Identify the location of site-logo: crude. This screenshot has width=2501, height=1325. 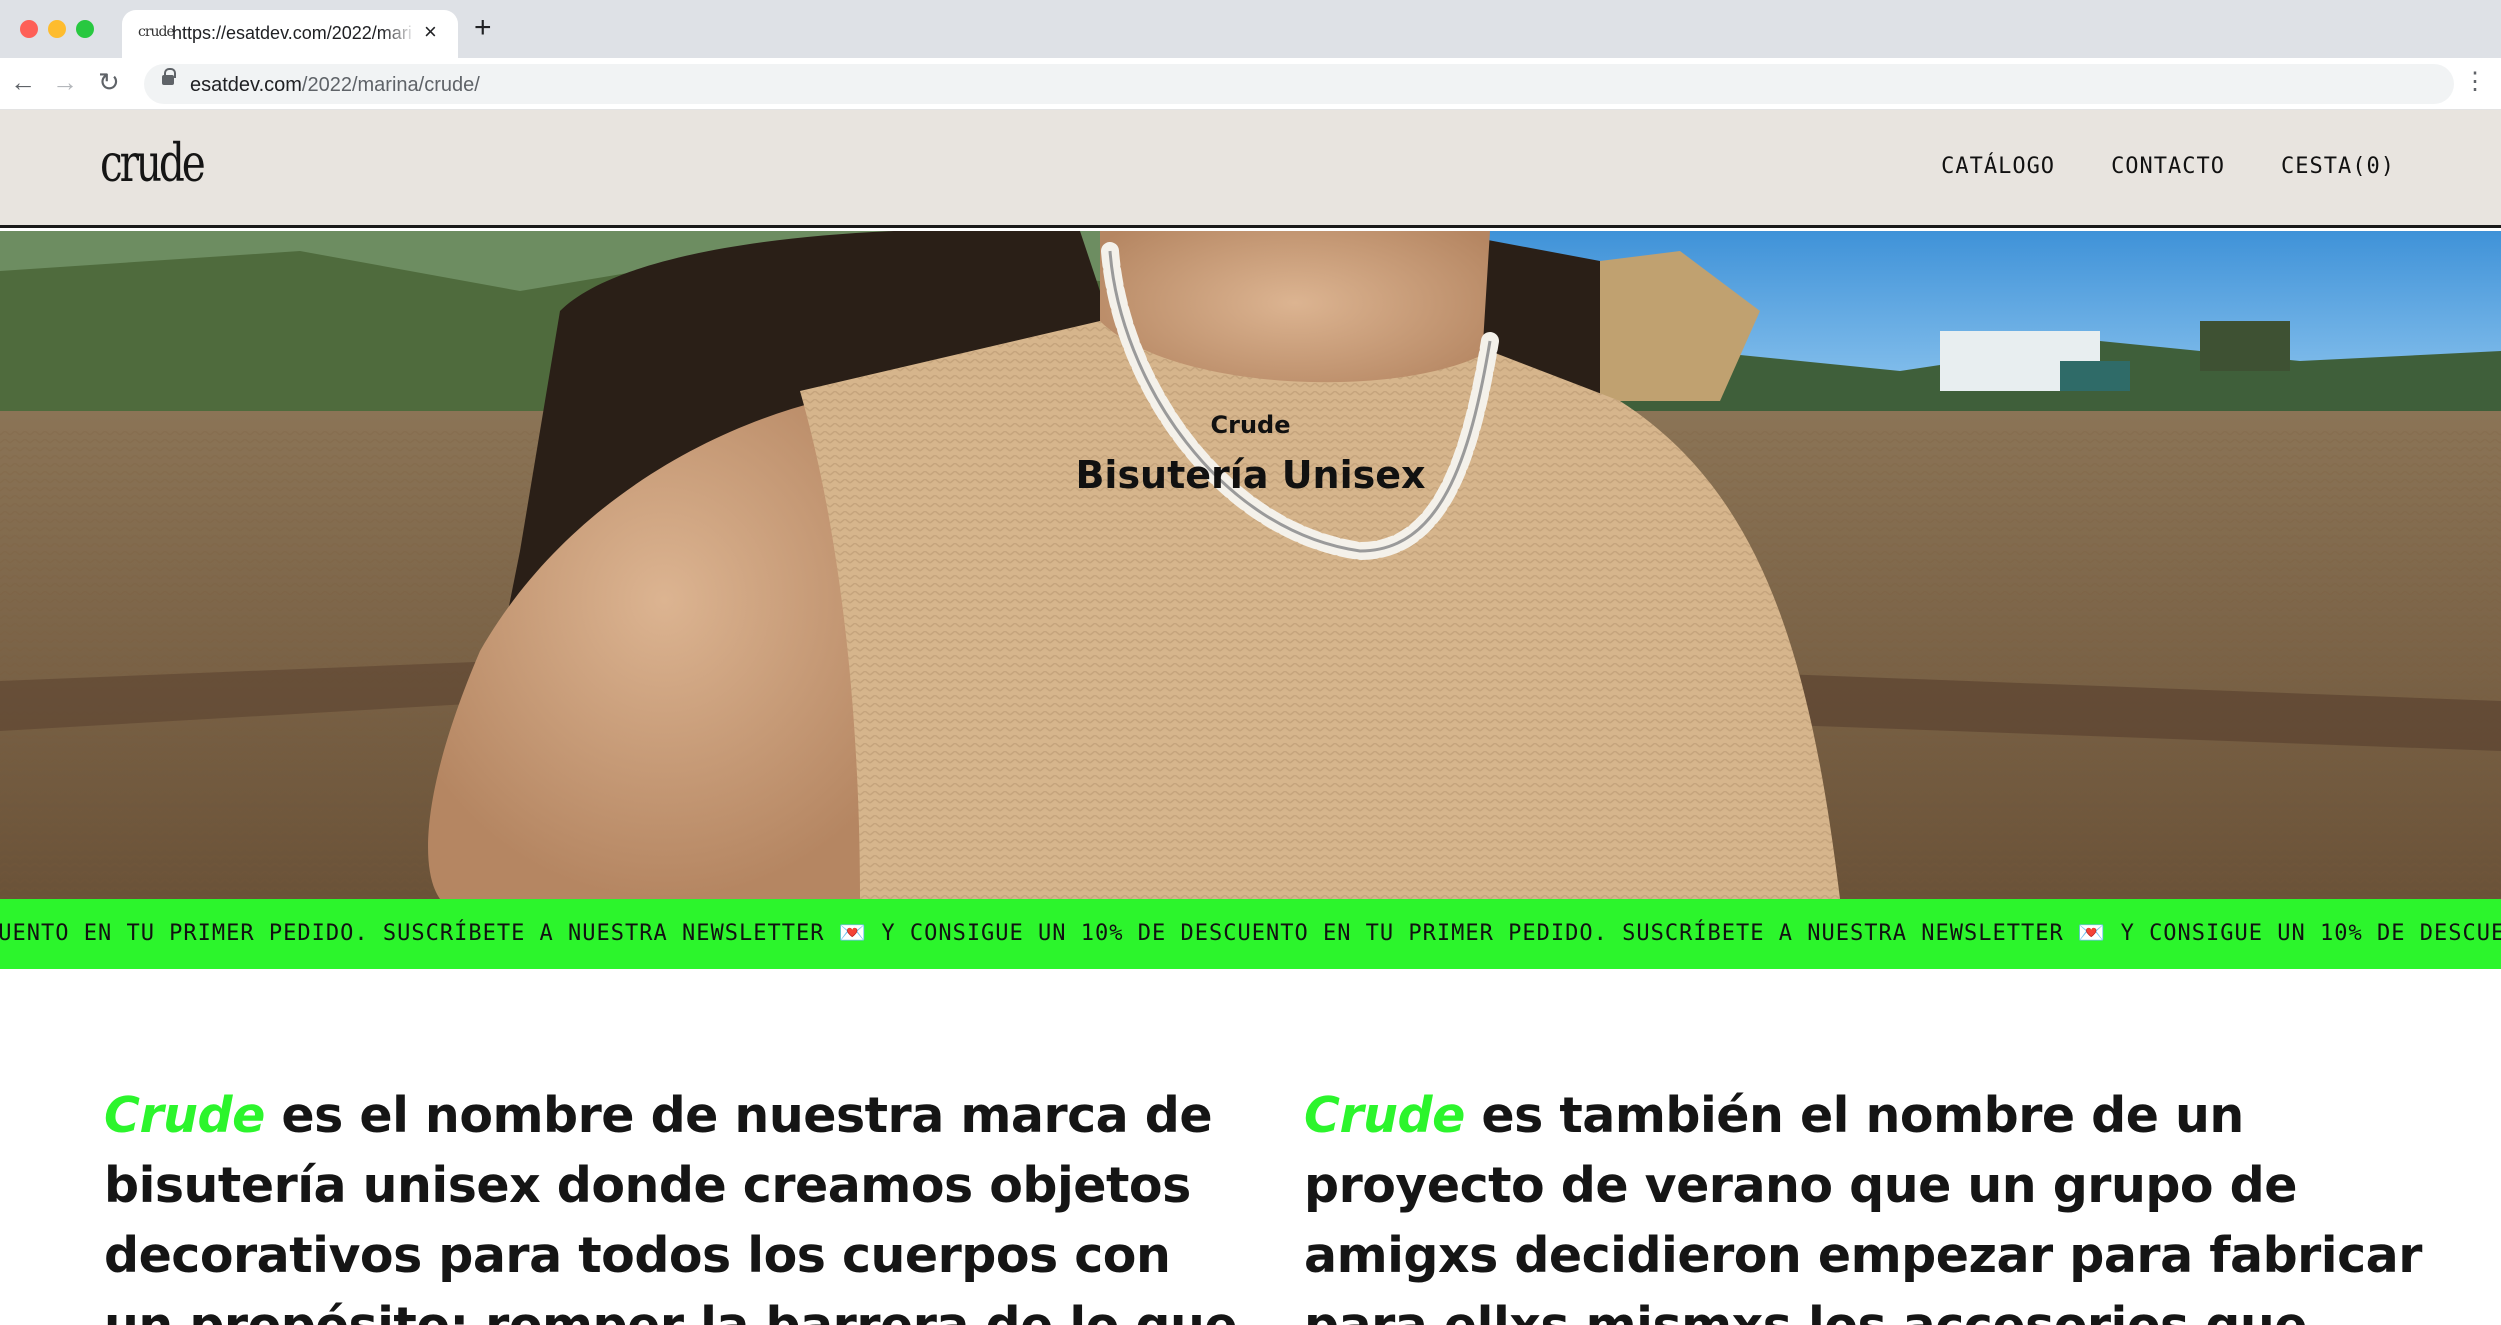
(153, 164).